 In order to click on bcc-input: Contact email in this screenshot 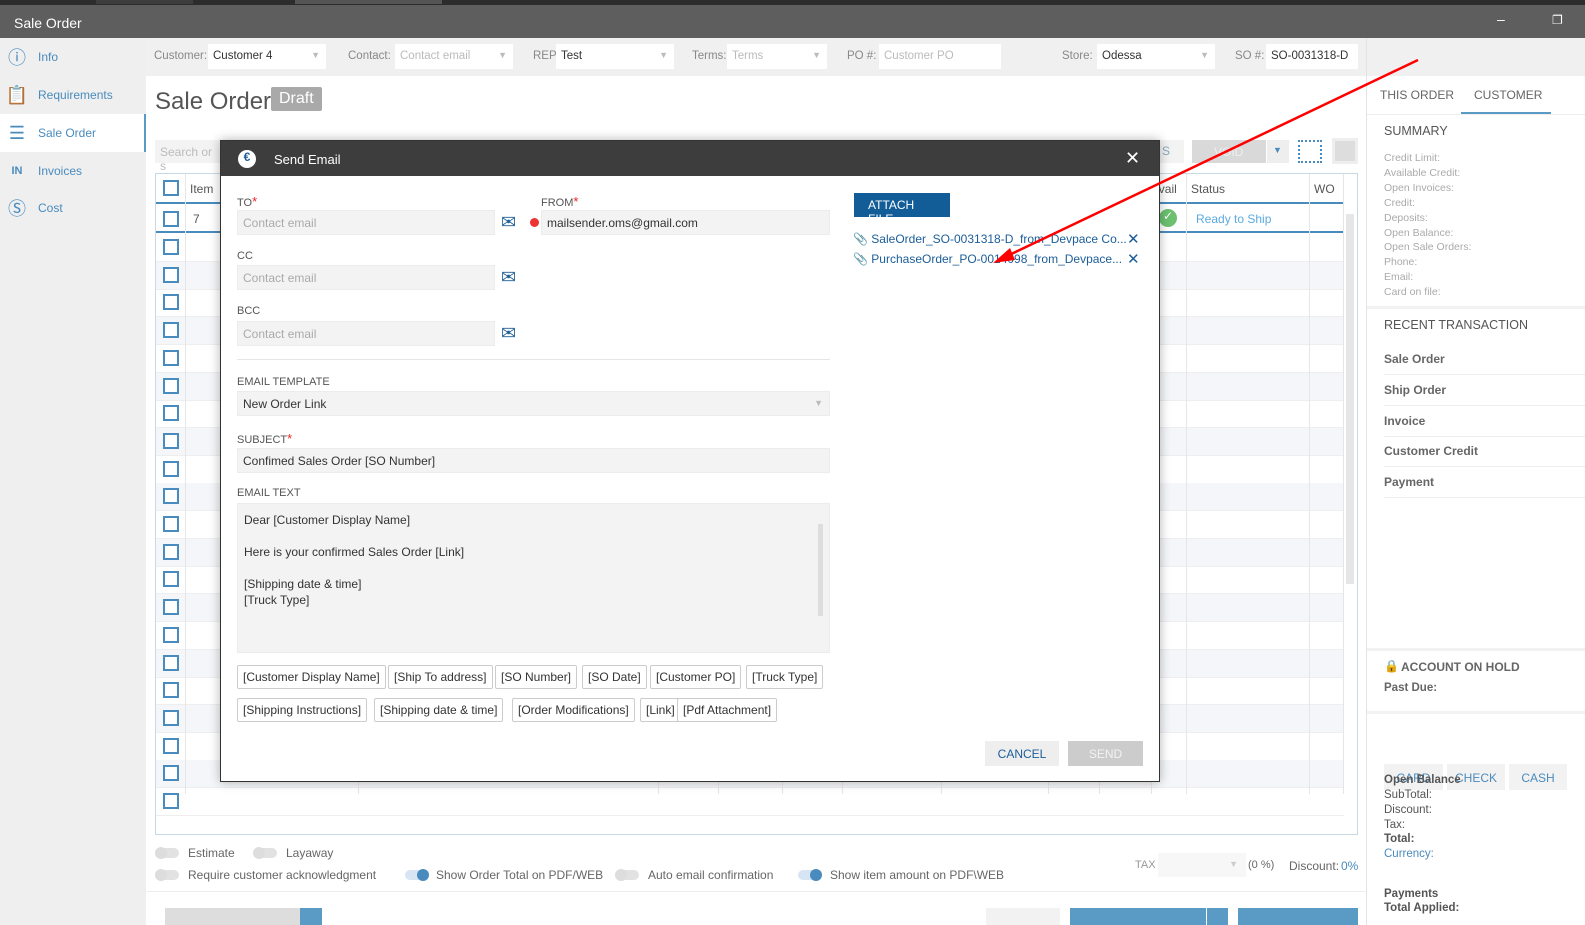, I will do `click(366, 333)`.